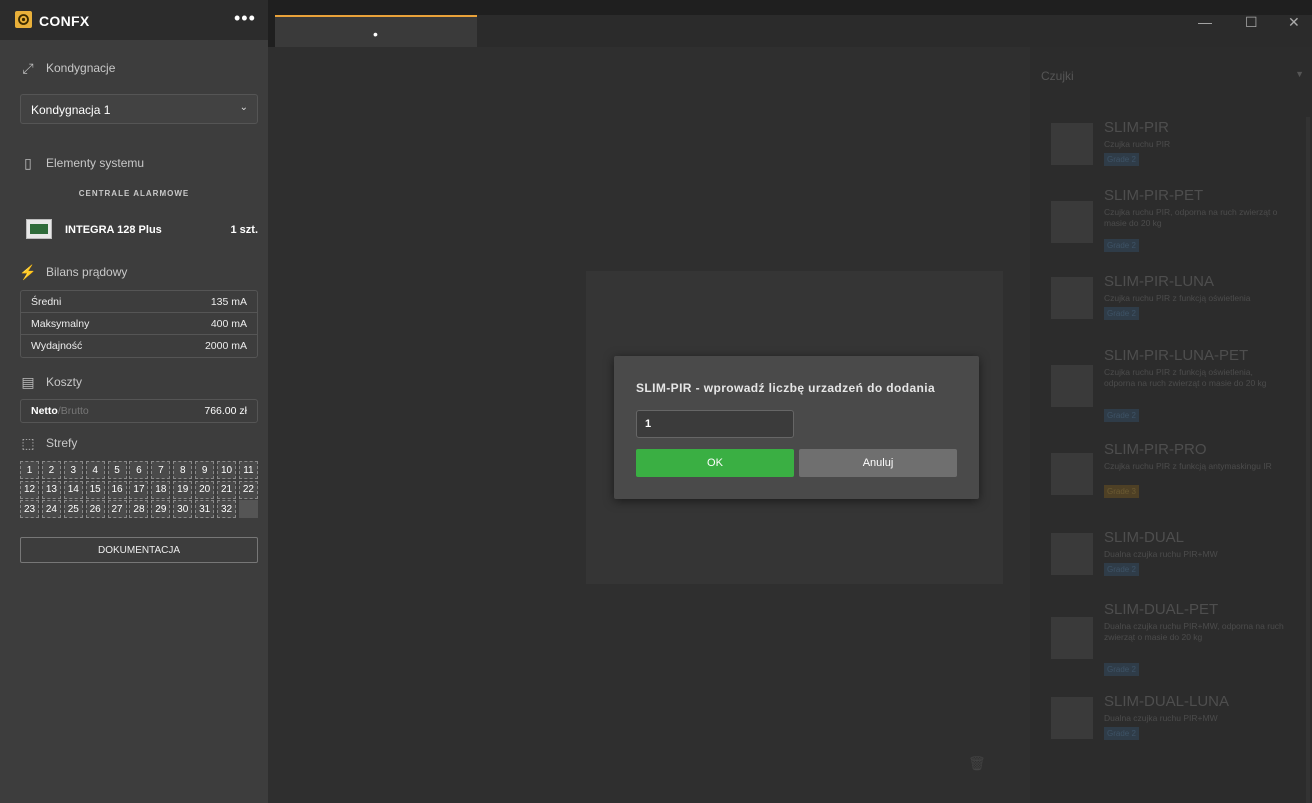 The width and height of the screenshot is (1312, 803). What do you see at coordinates (244, 230) in the screenshot?
I see `system-device-qty: 1 szt.` at bounding box center [244, 230].